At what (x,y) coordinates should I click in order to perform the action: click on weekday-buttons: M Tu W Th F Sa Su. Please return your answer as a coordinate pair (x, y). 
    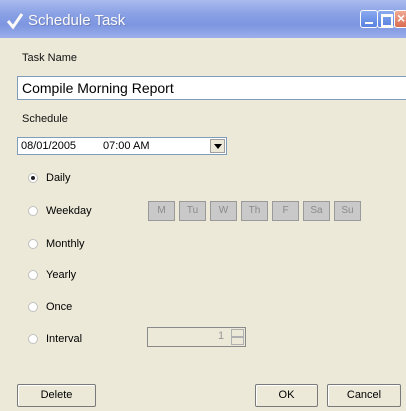
    Looking at the image, I should click on (256, 211).